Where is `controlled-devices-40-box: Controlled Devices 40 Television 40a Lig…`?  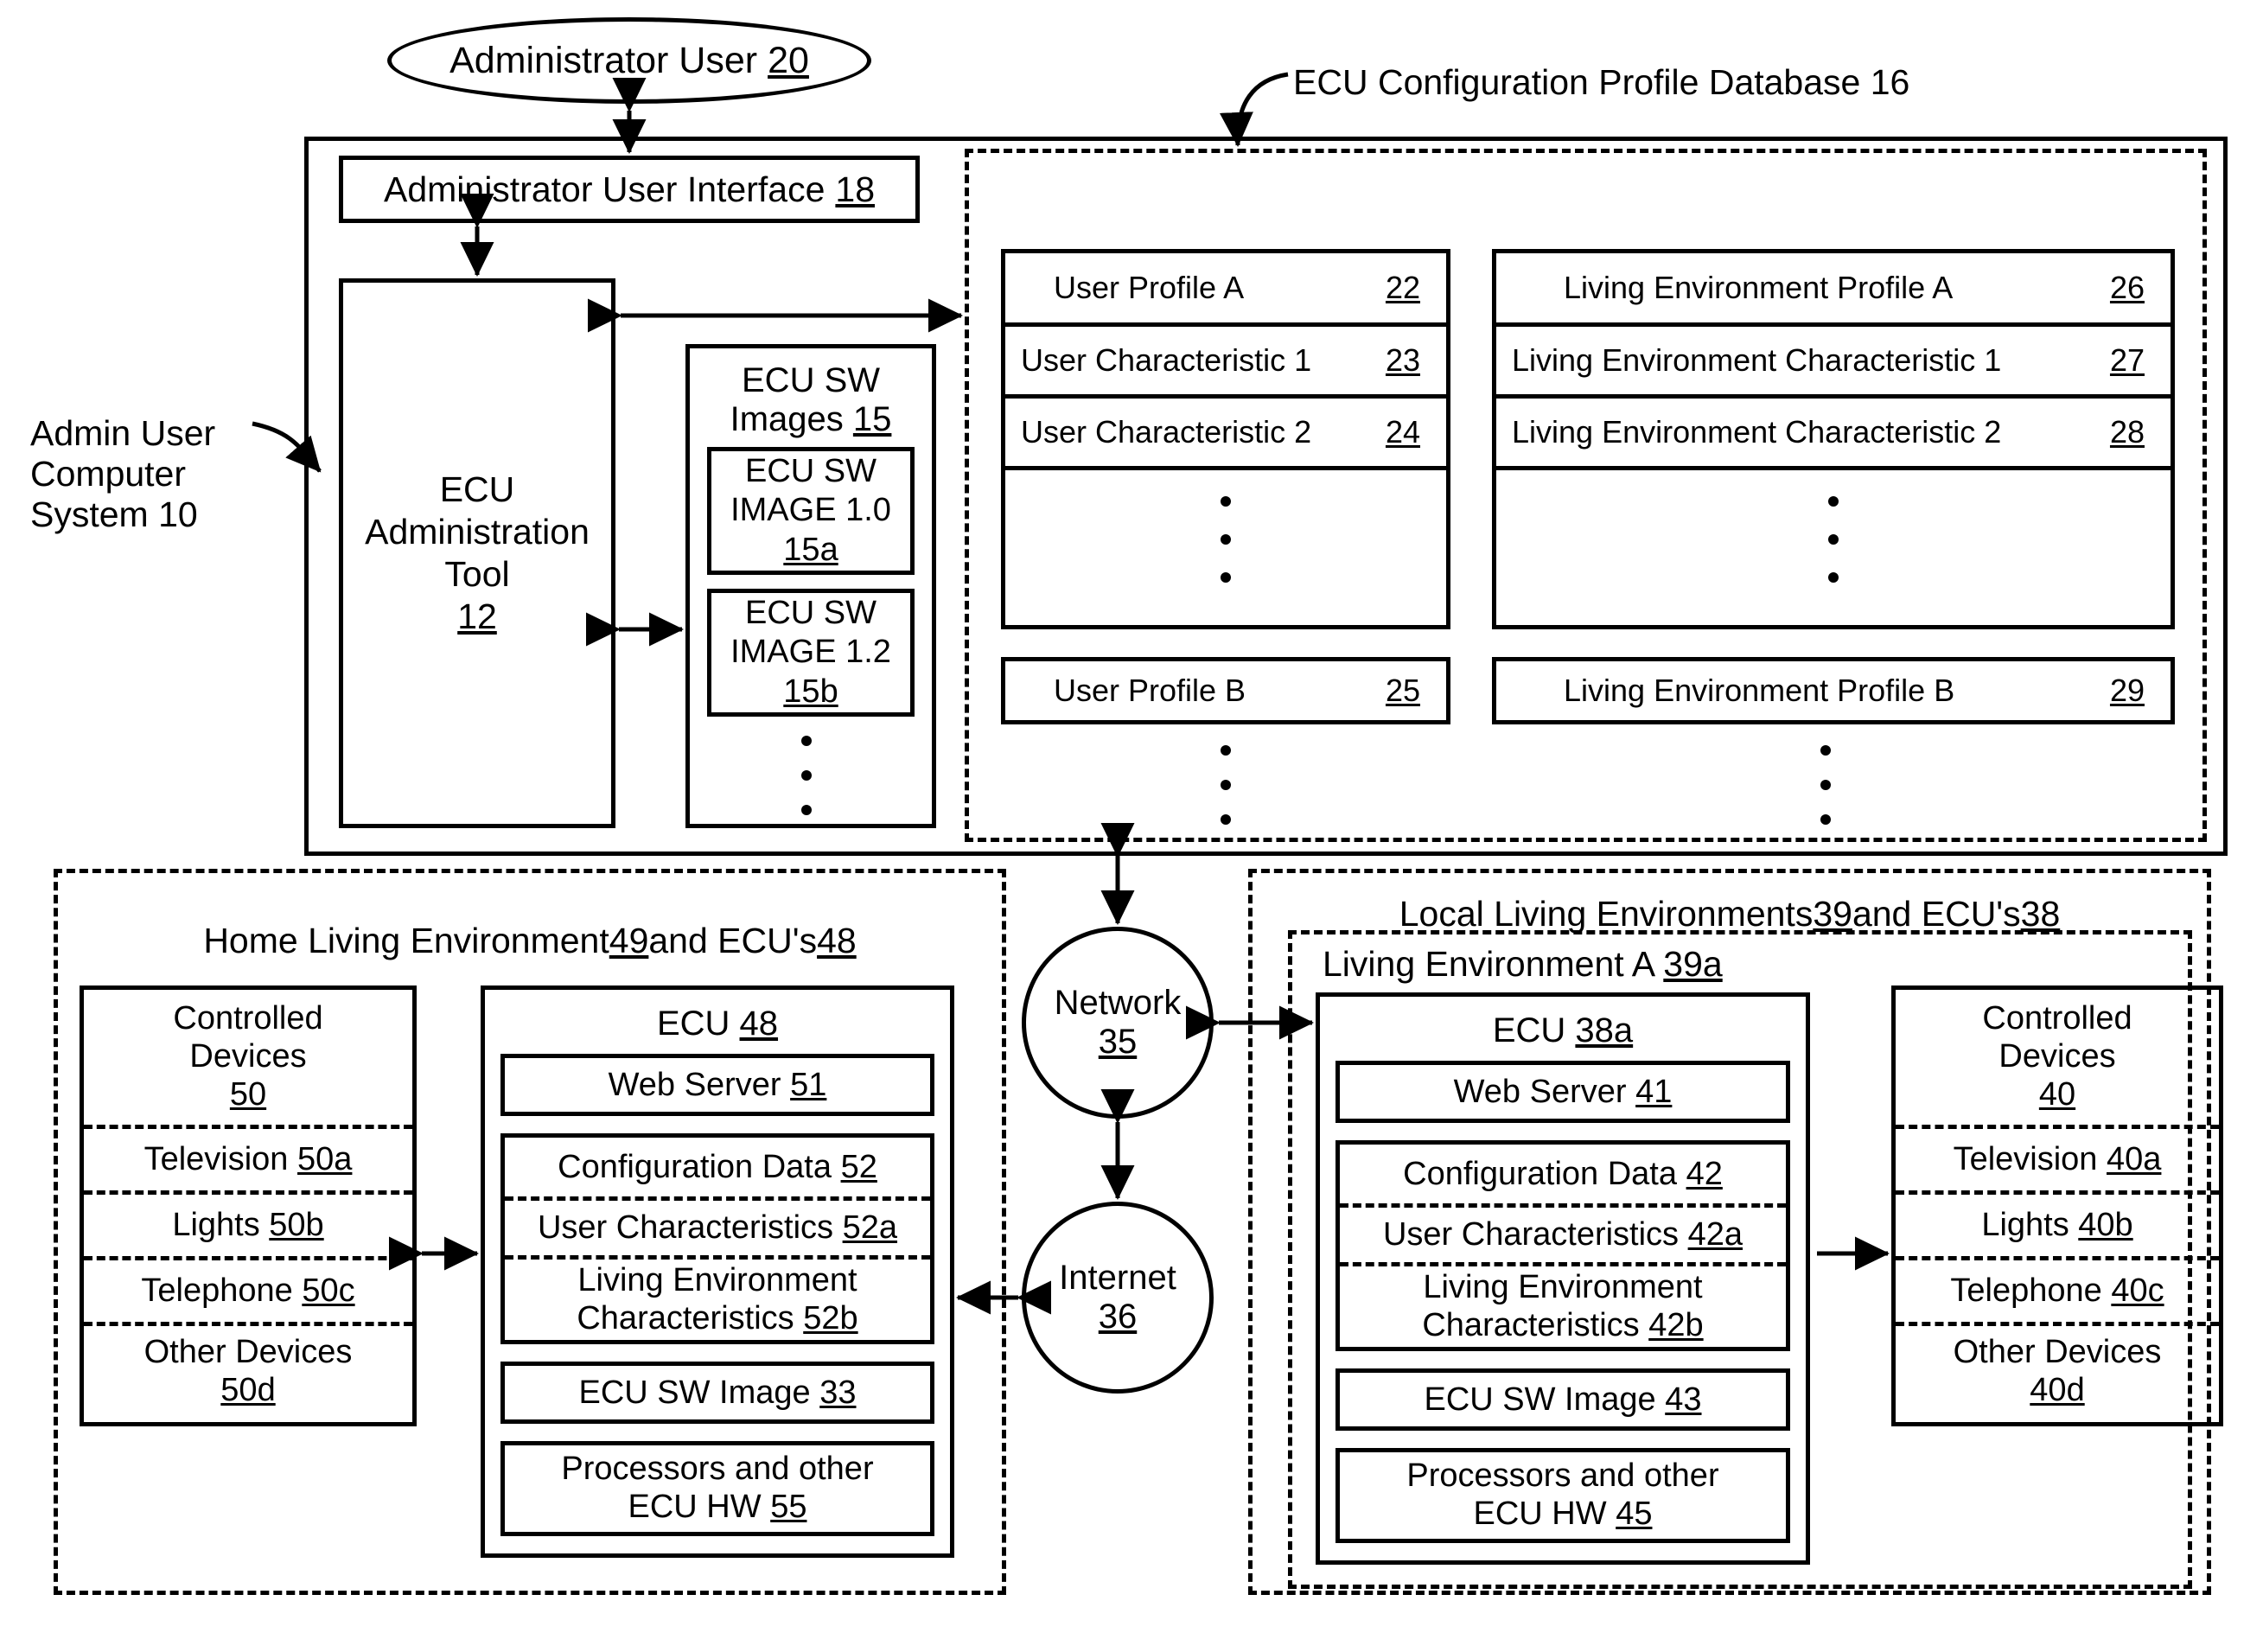 controlled-devices-40-box: Controlled Devices 40 Television 40a Lig… is located at coordinates (2057, 1205).